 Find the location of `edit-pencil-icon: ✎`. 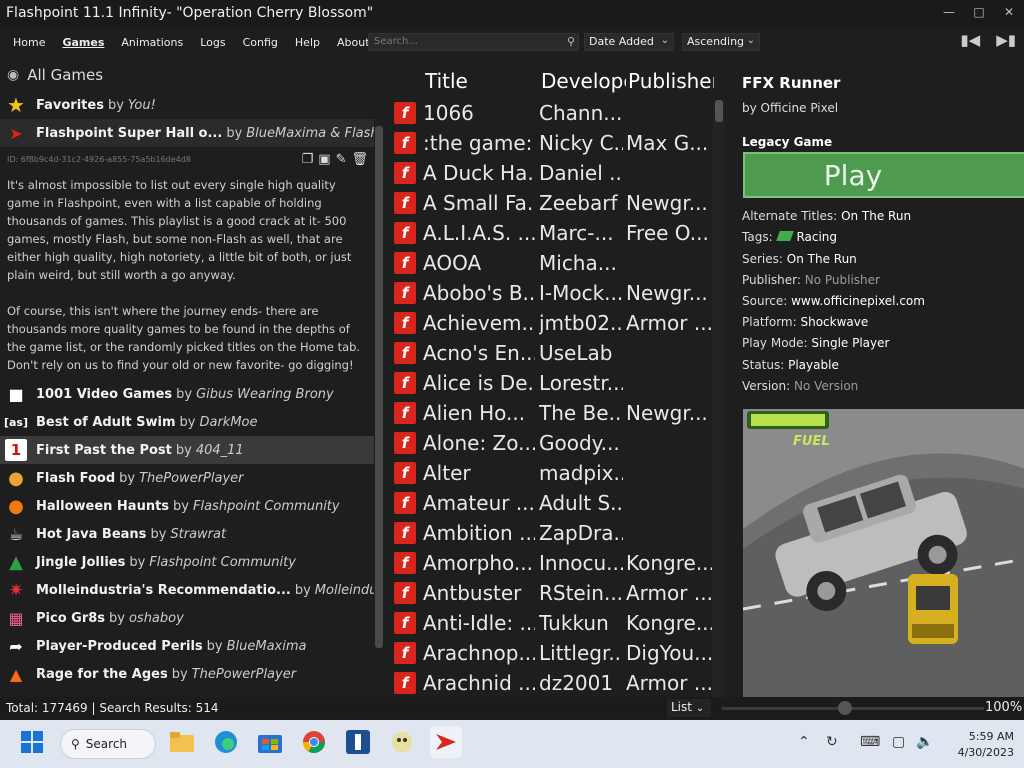

edit-pencil-icon: ✎ is located at coordinates (341, 159).